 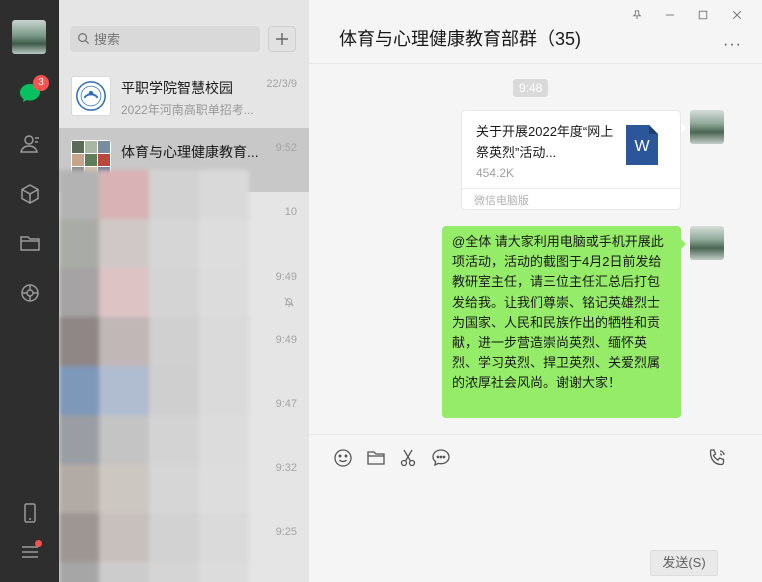 I want to click on voice-call-icon, so click(x=717, y=458).